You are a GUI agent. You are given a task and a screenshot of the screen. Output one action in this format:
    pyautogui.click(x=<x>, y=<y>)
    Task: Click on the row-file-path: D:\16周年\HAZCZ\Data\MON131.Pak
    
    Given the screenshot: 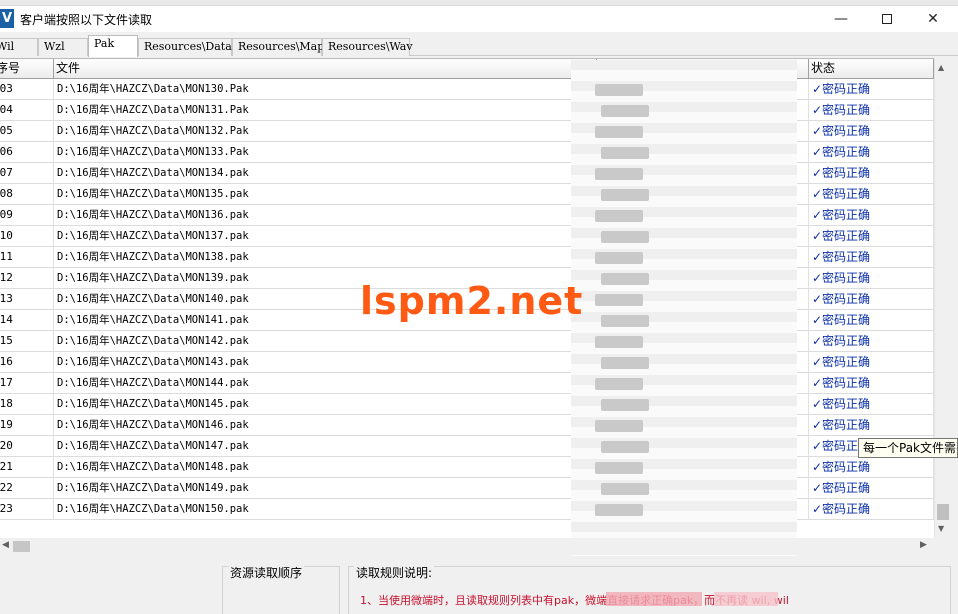 What is the action you would take?
    pyautogui.click(x=325, y=110)
    